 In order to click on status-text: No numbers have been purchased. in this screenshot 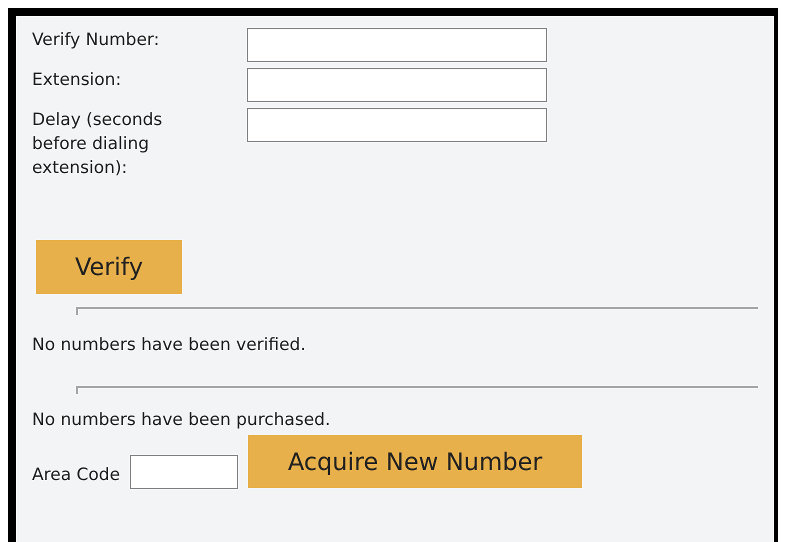, I will do `click(182, 420)`.